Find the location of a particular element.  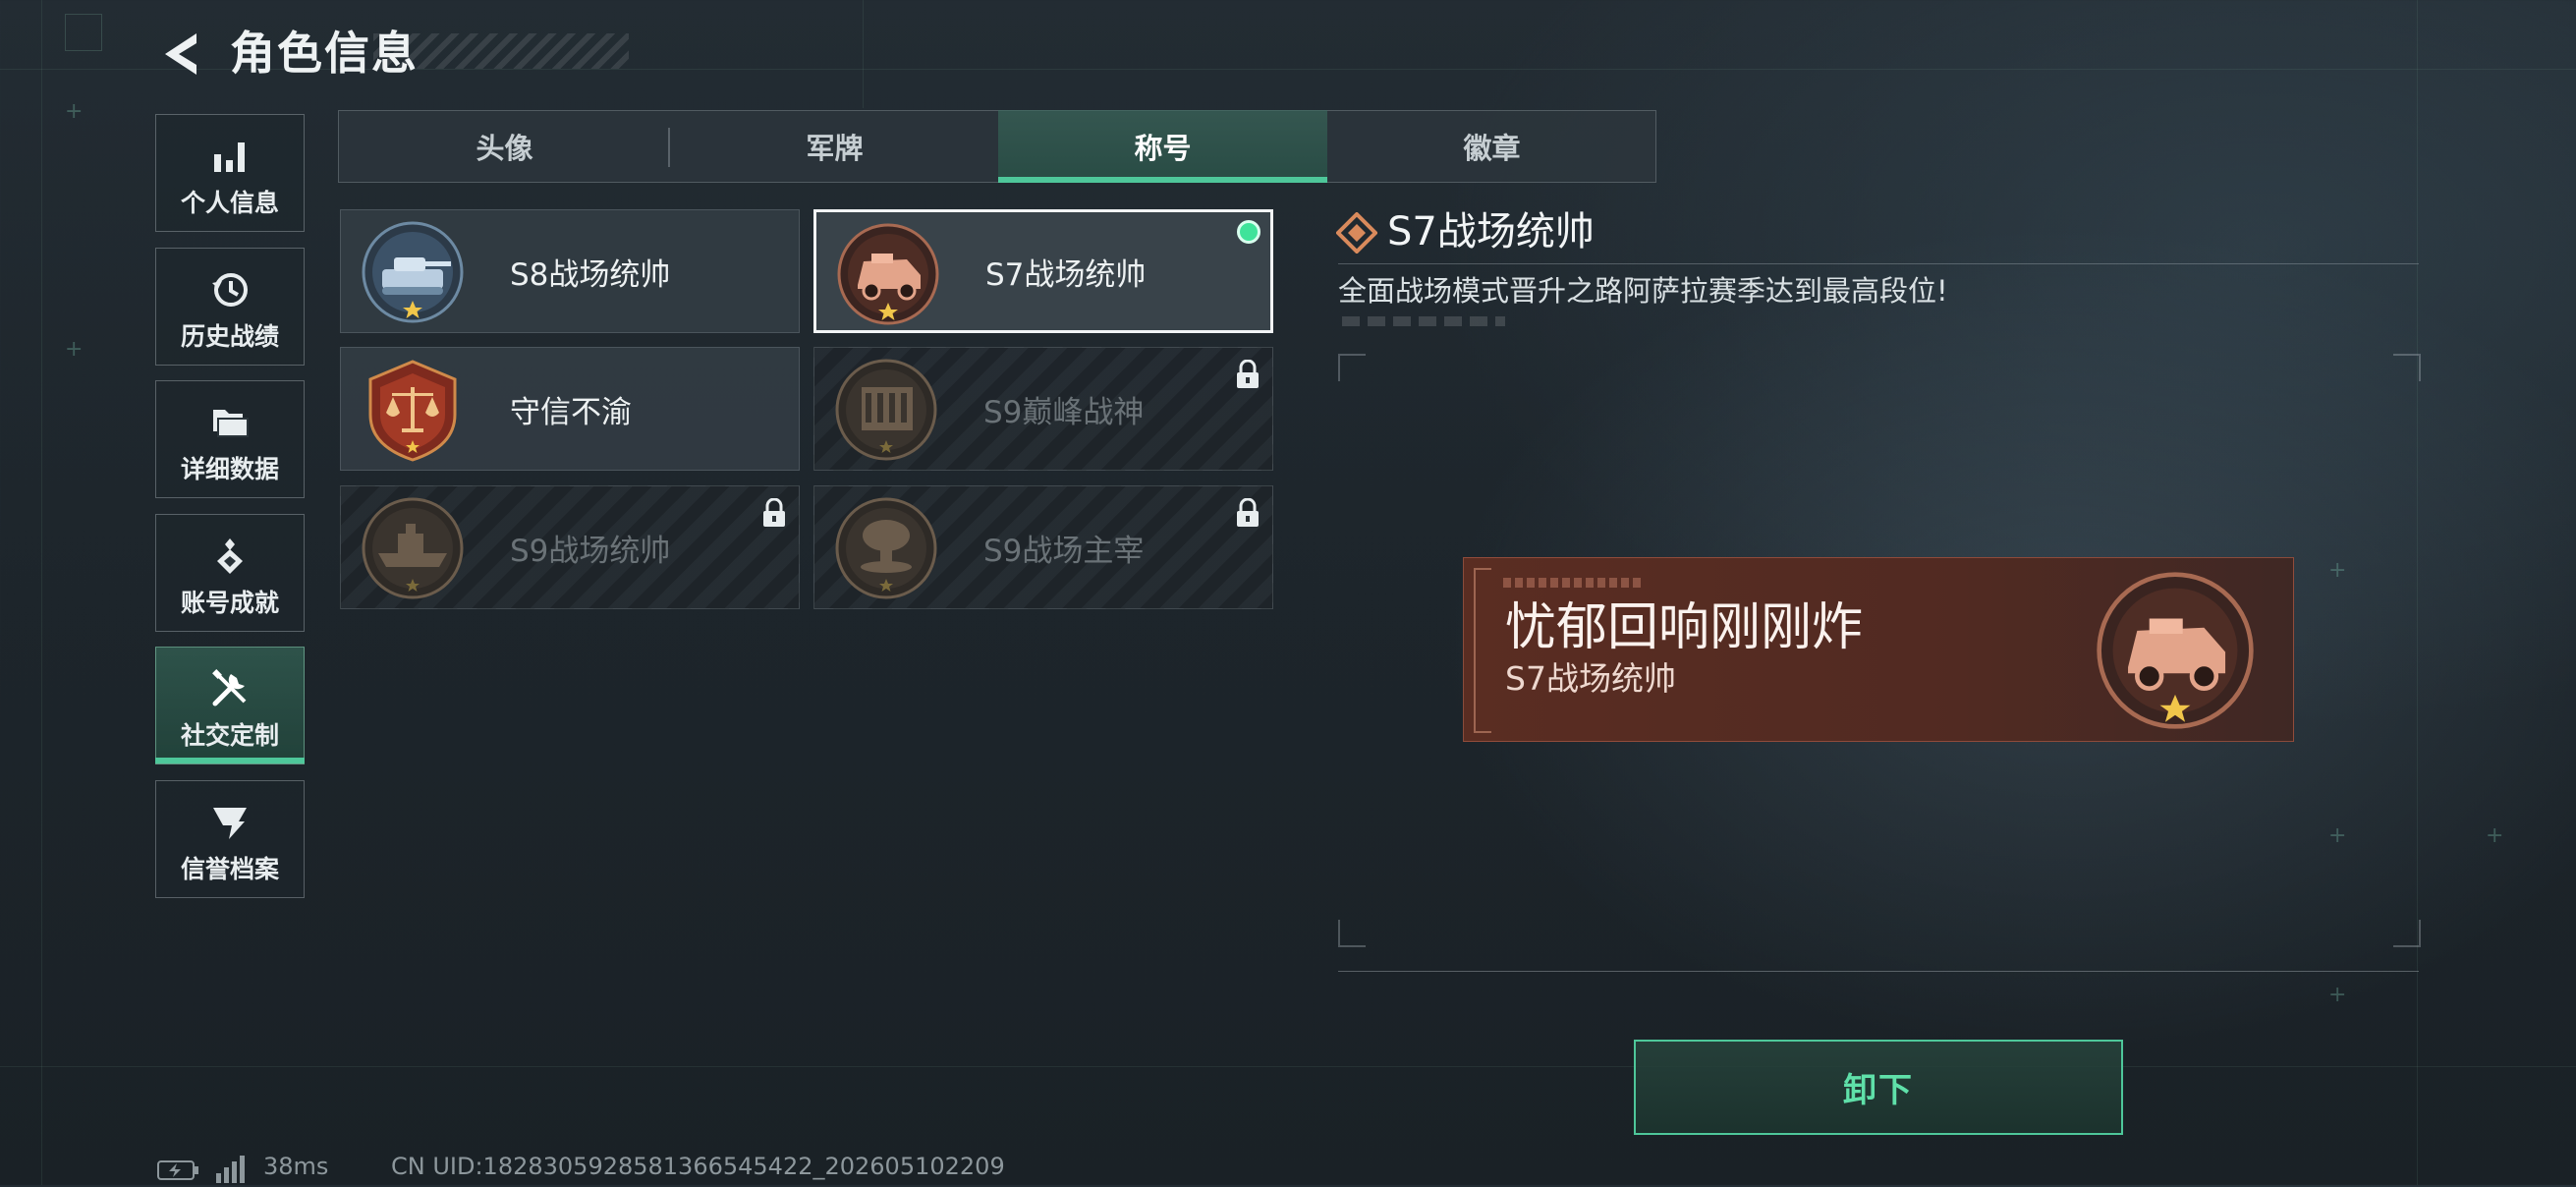

folder-icon is located at coordinates (230, 422).